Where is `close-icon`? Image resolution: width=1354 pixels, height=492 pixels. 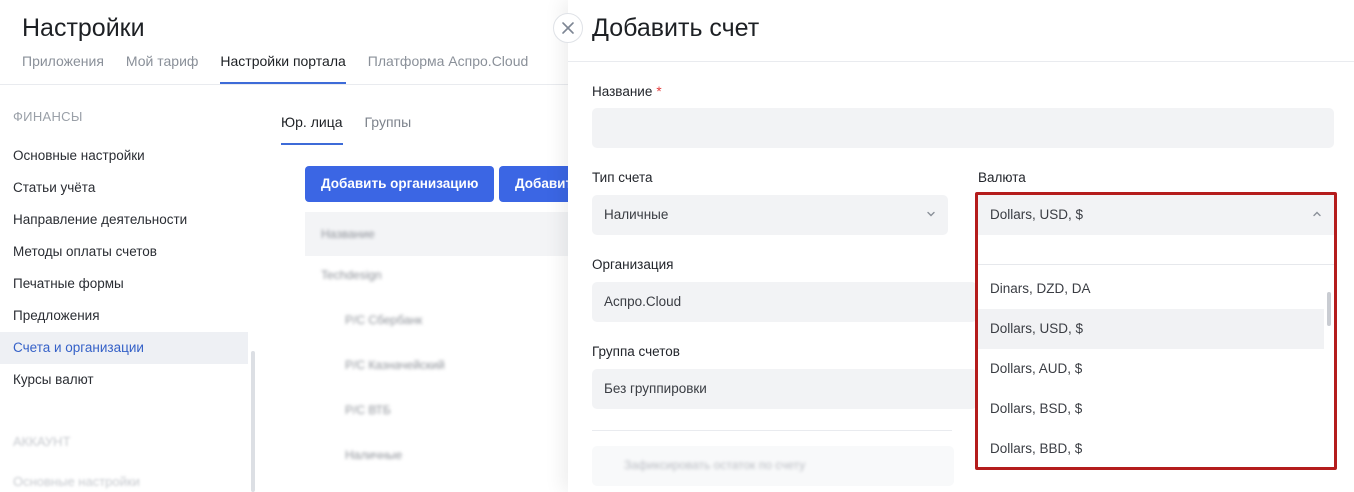
close-icon is located at coordinates (568, 28).